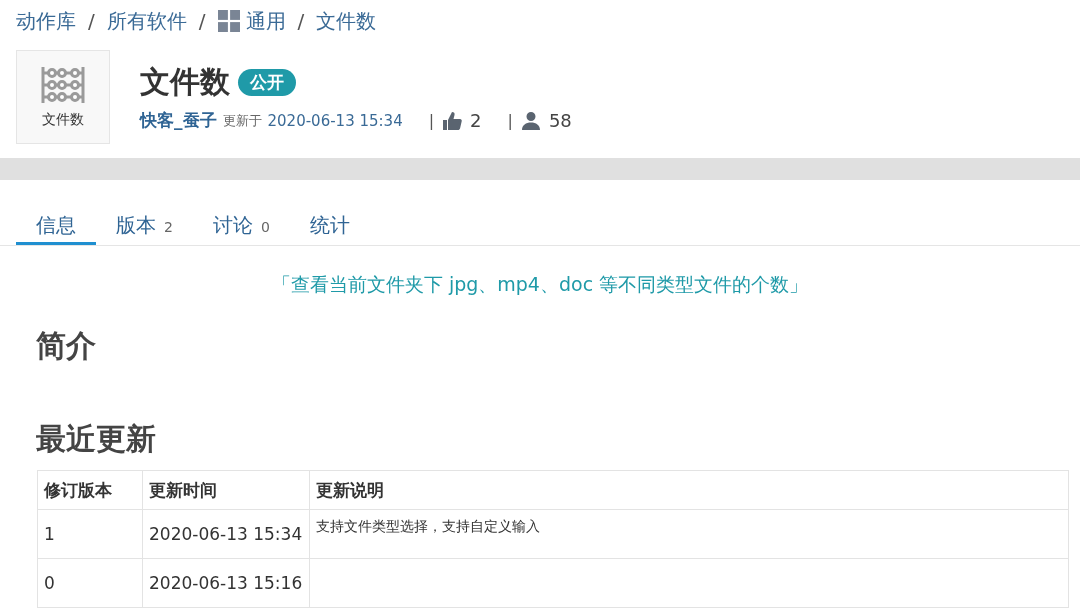  What do you see at coordinates (144, 226) in the screenshot?
I see `tab: 版本 2` at bounding box center [144, 226].